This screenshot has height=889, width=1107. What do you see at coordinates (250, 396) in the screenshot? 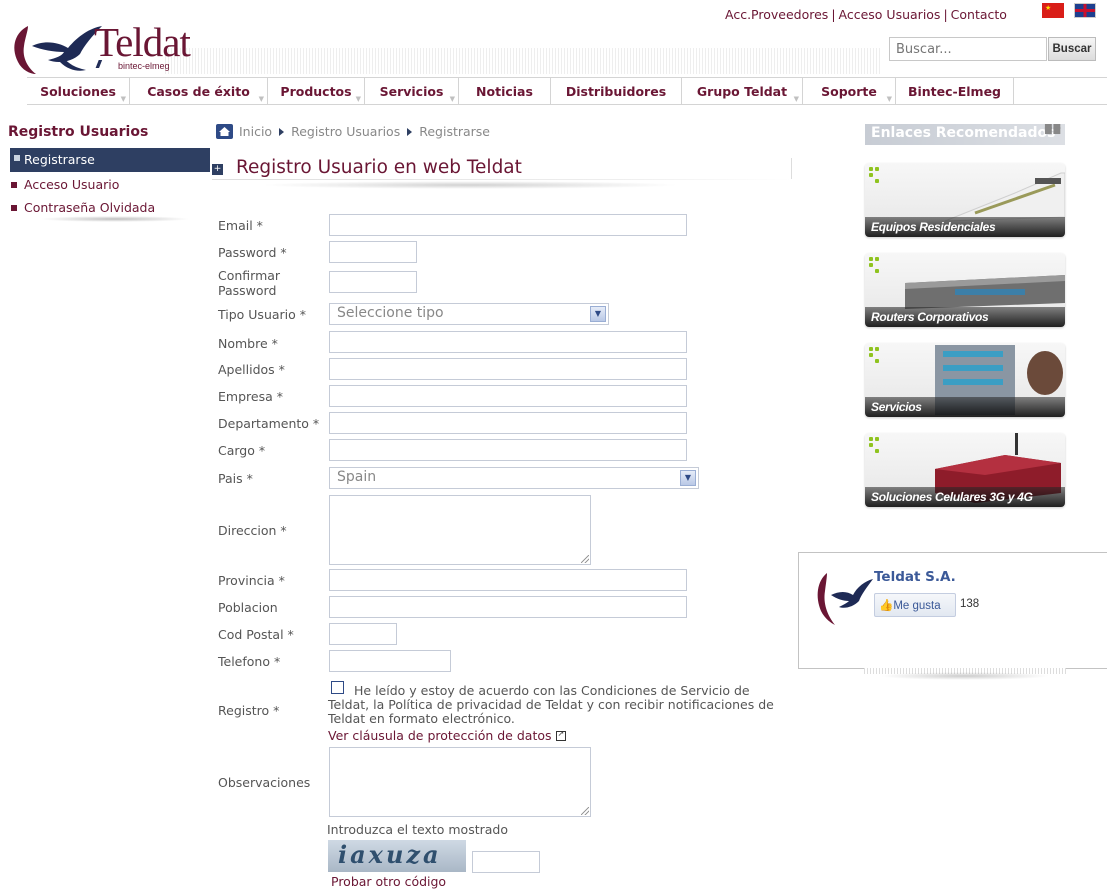
I see `empresa-label: Empresa *` at bounding box center [250, 396].